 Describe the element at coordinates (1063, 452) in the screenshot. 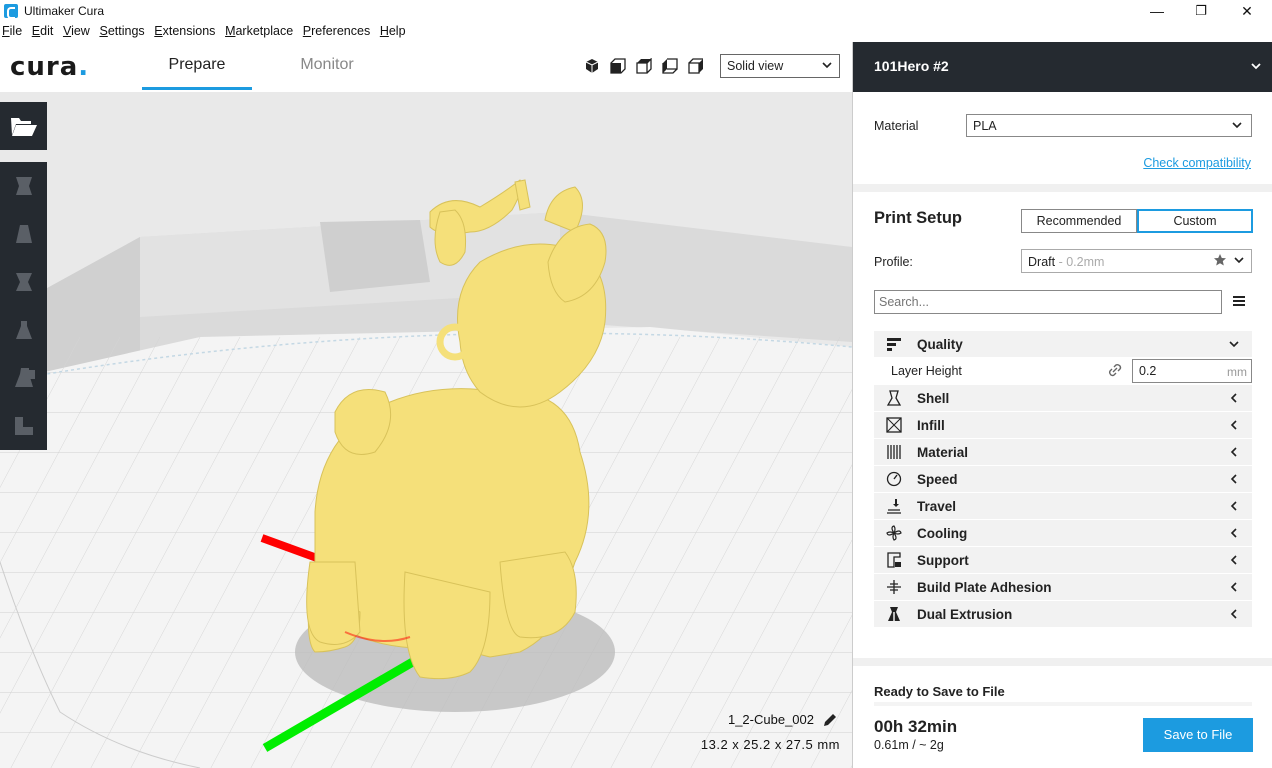

I see `category-material: Material` at that location.